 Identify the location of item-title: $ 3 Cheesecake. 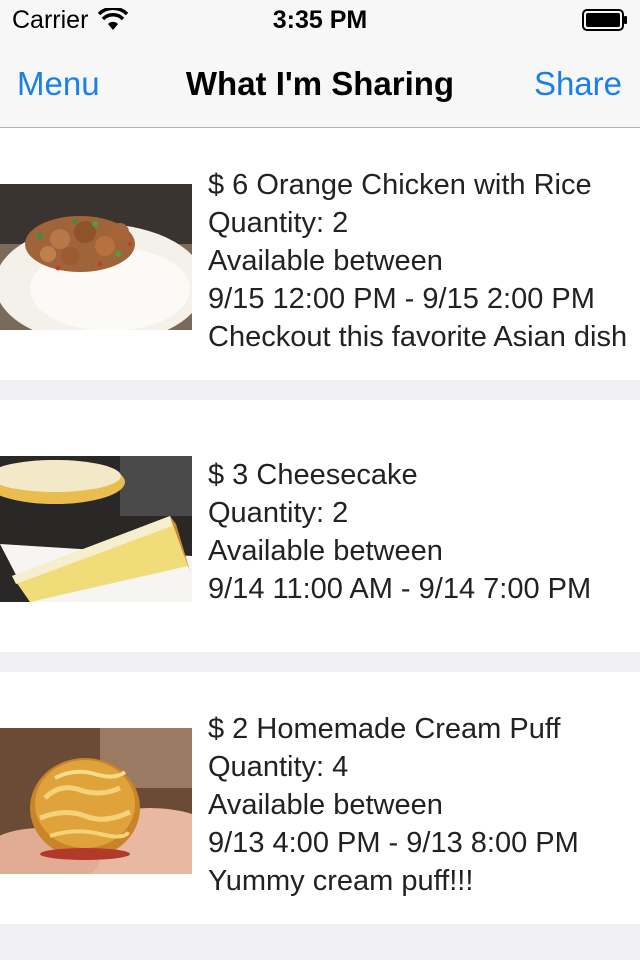
(313, 475).